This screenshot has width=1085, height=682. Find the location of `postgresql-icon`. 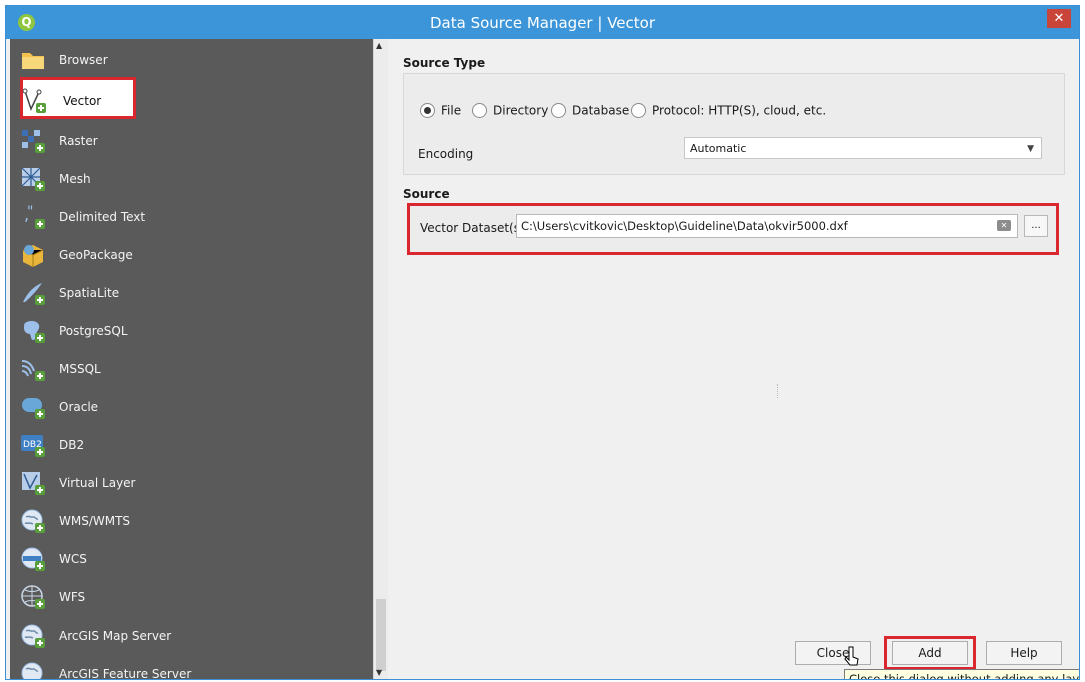

postgresql-icon is located at coordinates (34, 331).